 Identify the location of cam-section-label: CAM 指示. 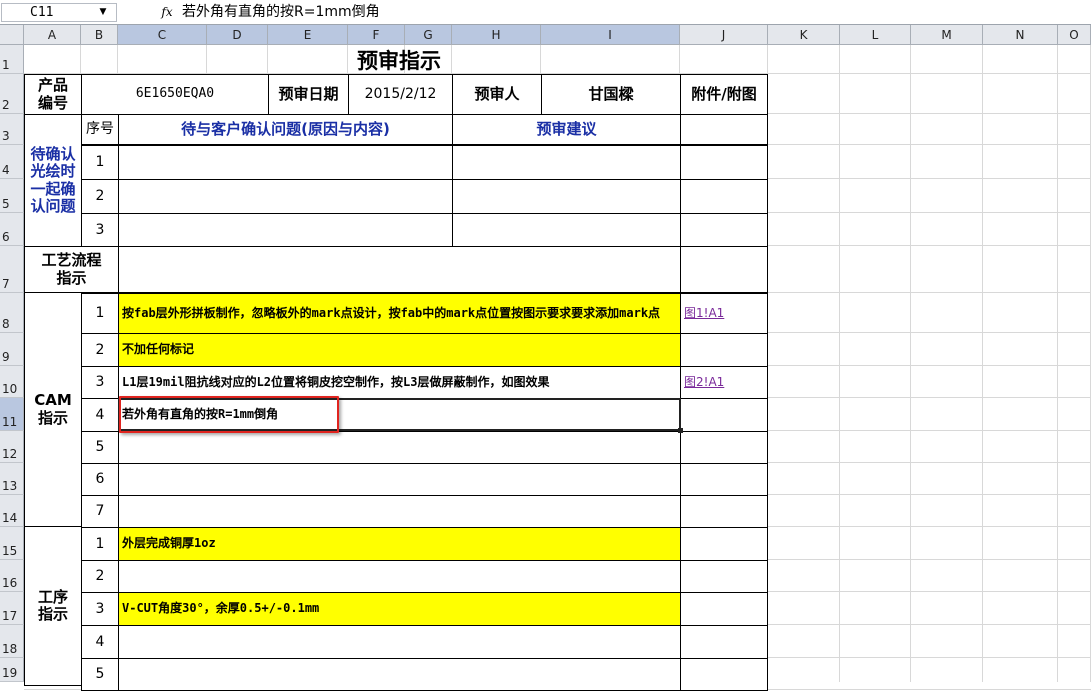
(53, 409).